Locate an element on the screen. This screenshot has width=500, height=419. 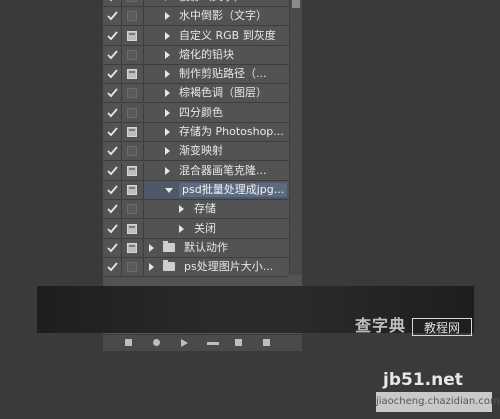
action-row: 渐变映射 is located at coordinates (196, 152).